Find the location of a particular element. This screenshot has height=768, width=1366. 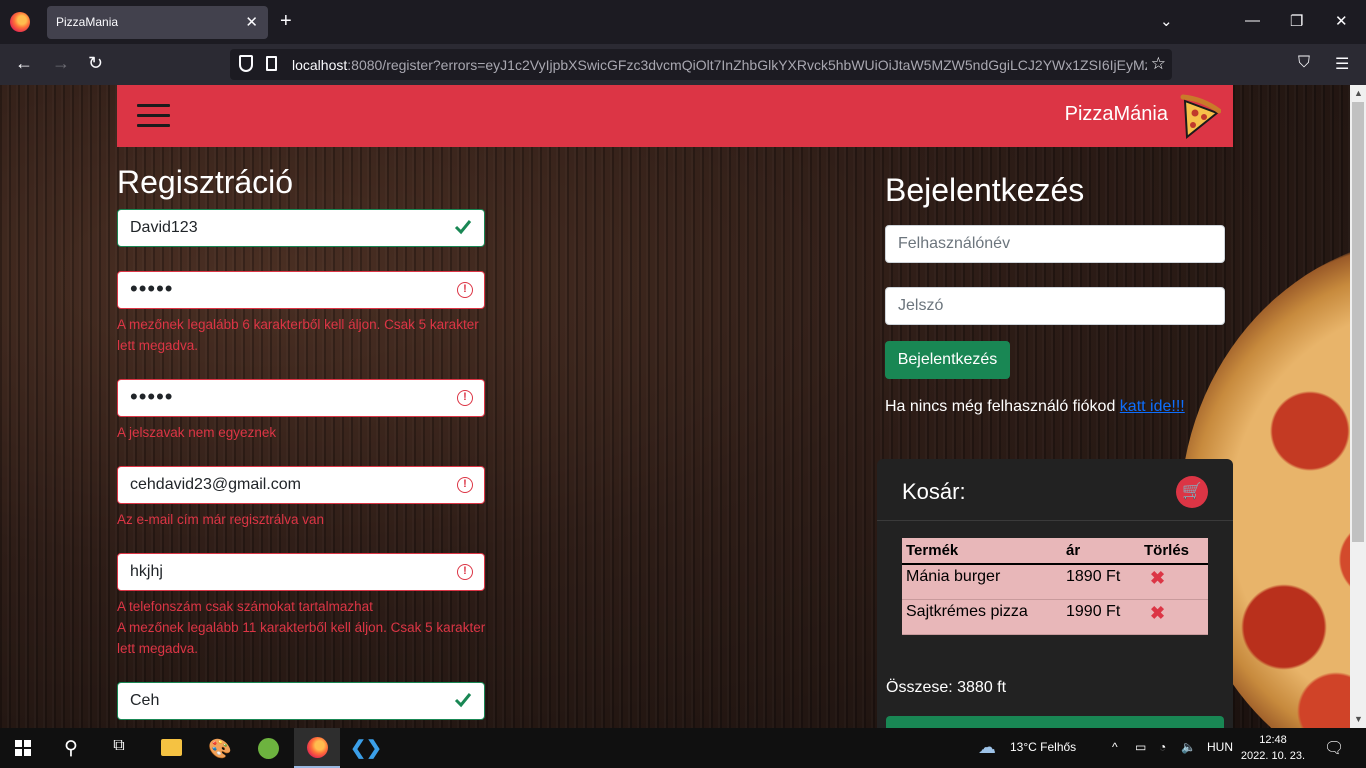

scroll-down-icon: ▼ is located at coordinates (1358, 719).